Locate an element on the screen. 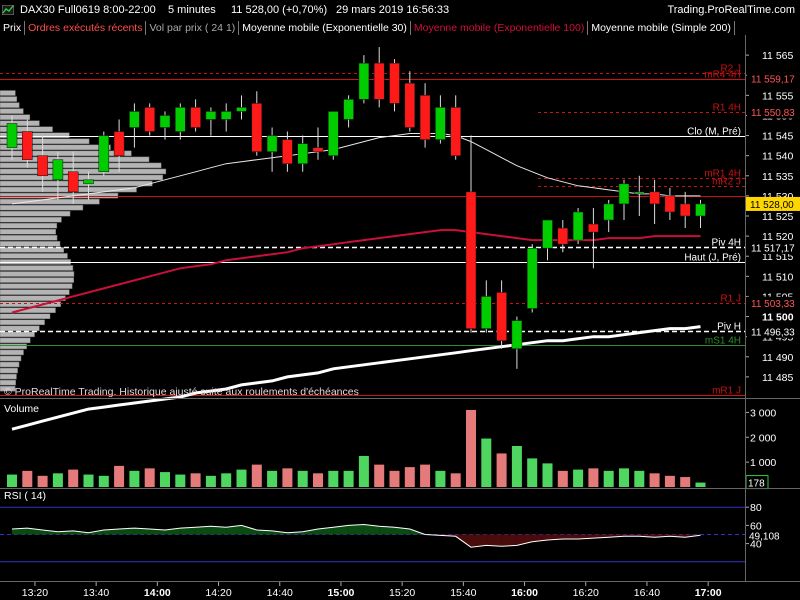  level-price-tag: 11 496,33 is located at coordinates (773, 332).